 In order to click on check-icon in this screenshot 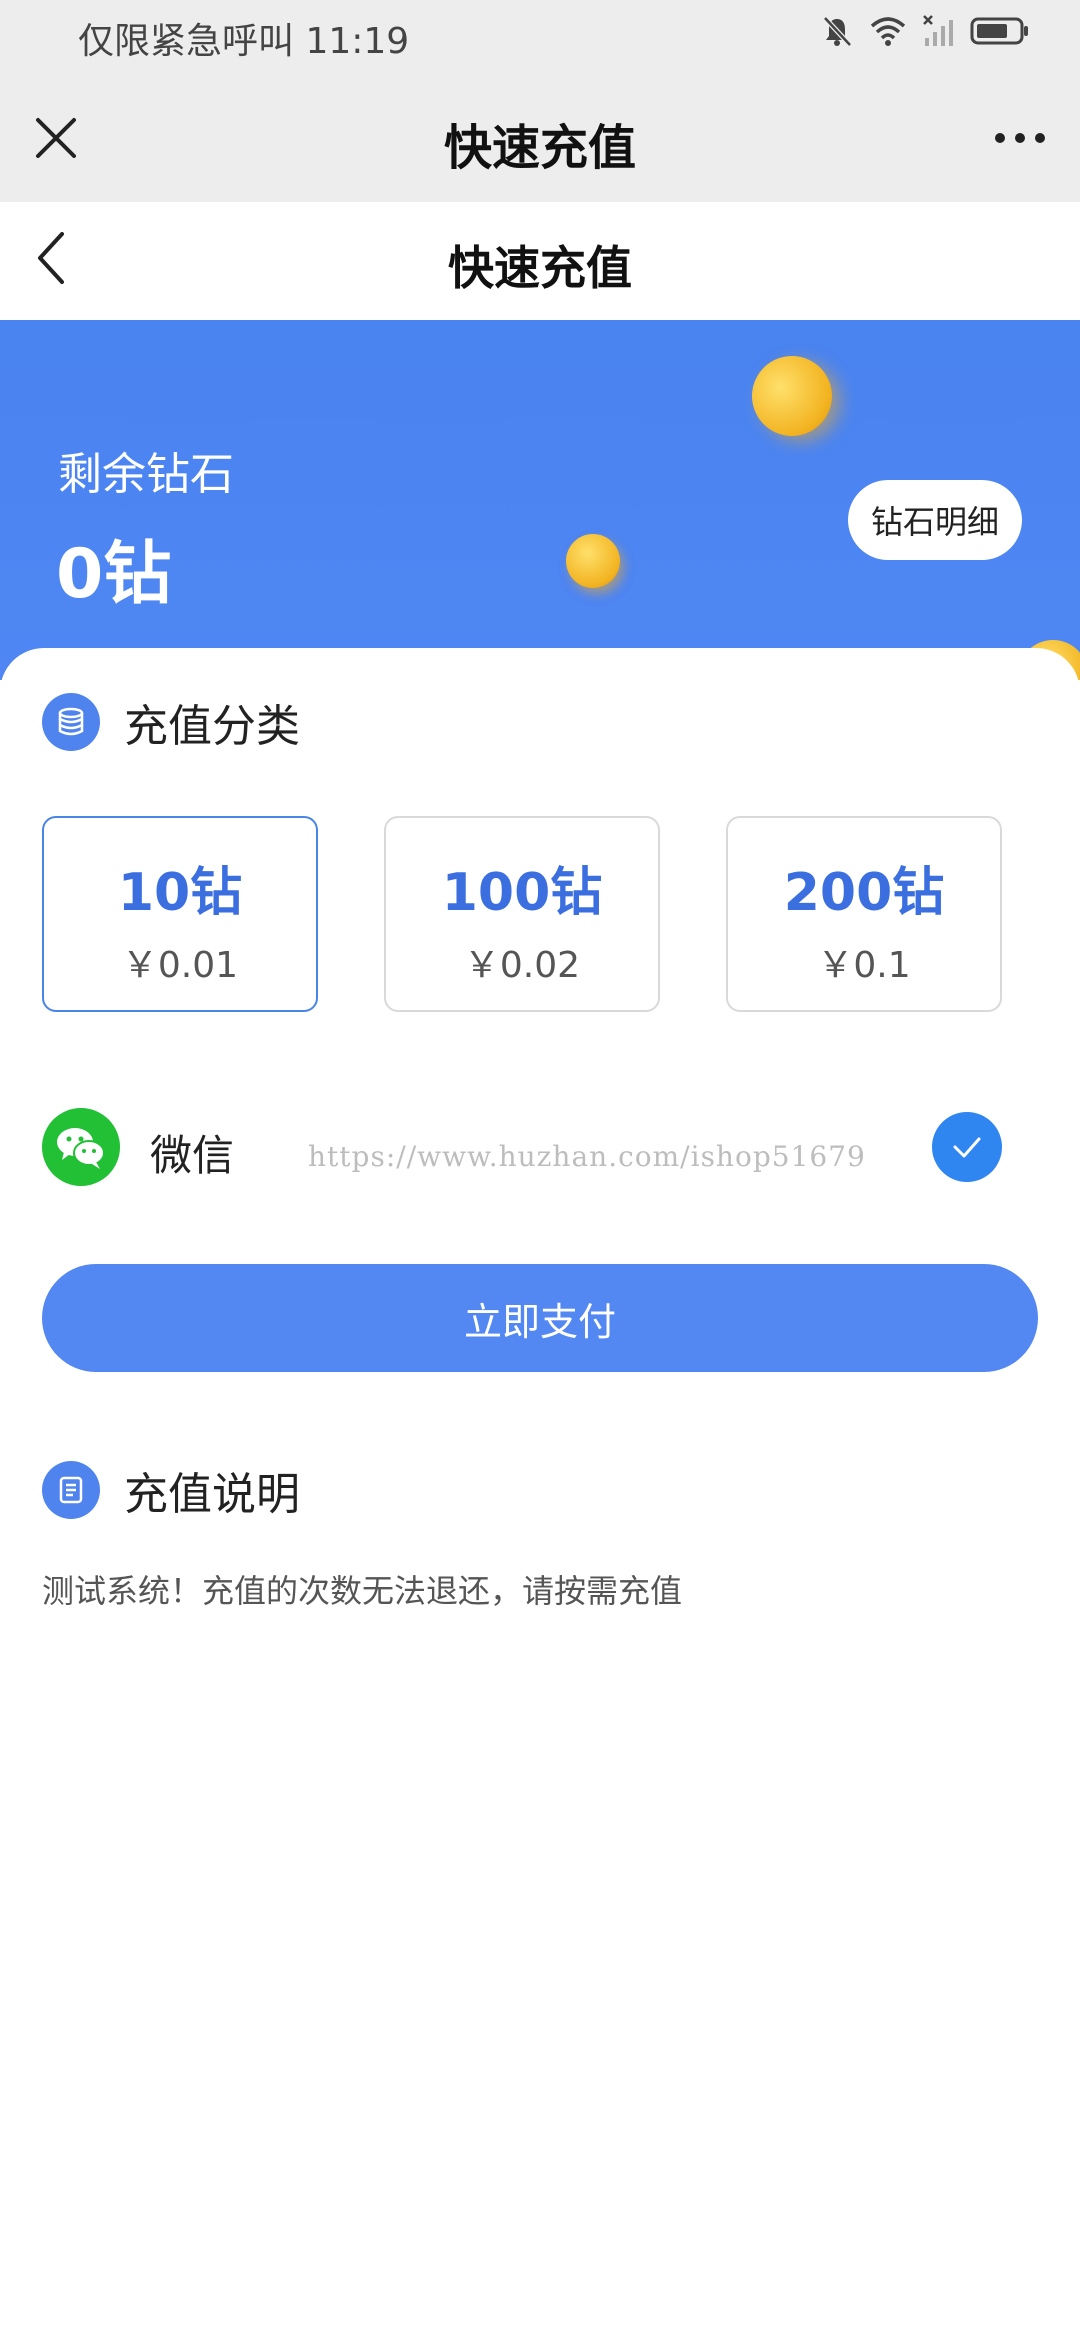, I will do `click(967, 1147)`.